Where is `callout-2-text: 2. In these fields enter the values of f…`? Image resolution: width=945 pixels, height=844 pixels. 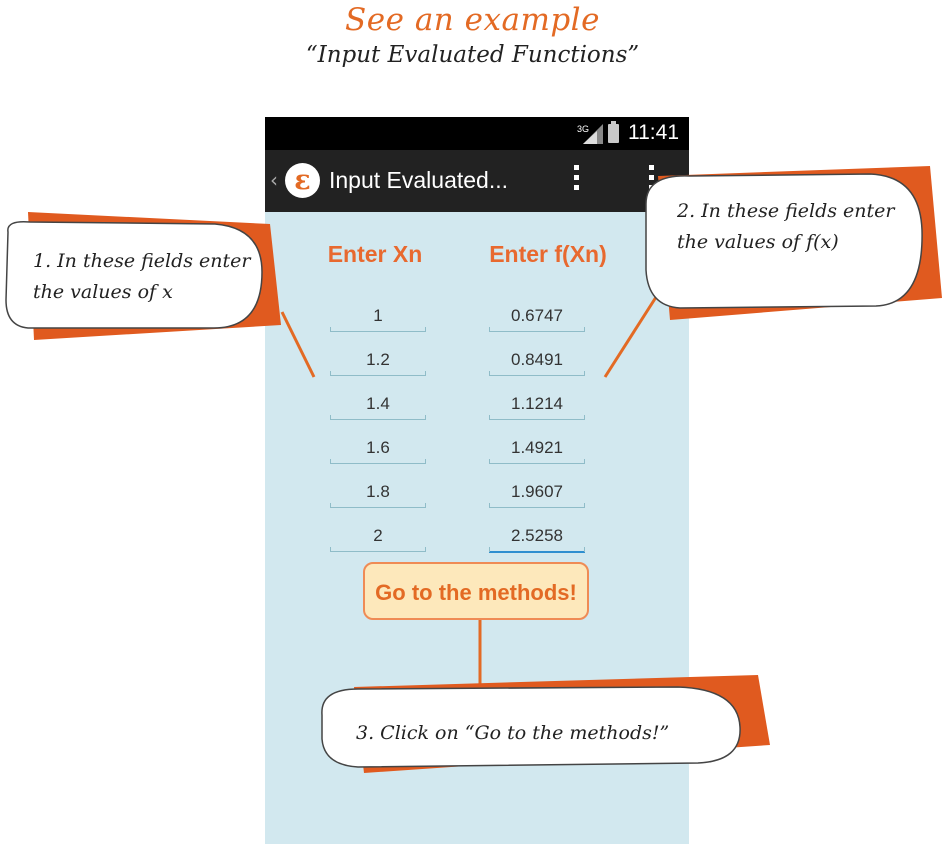 callout-2-text: 2. In these fields enter the values of f… is located at coordinates (786, 227).